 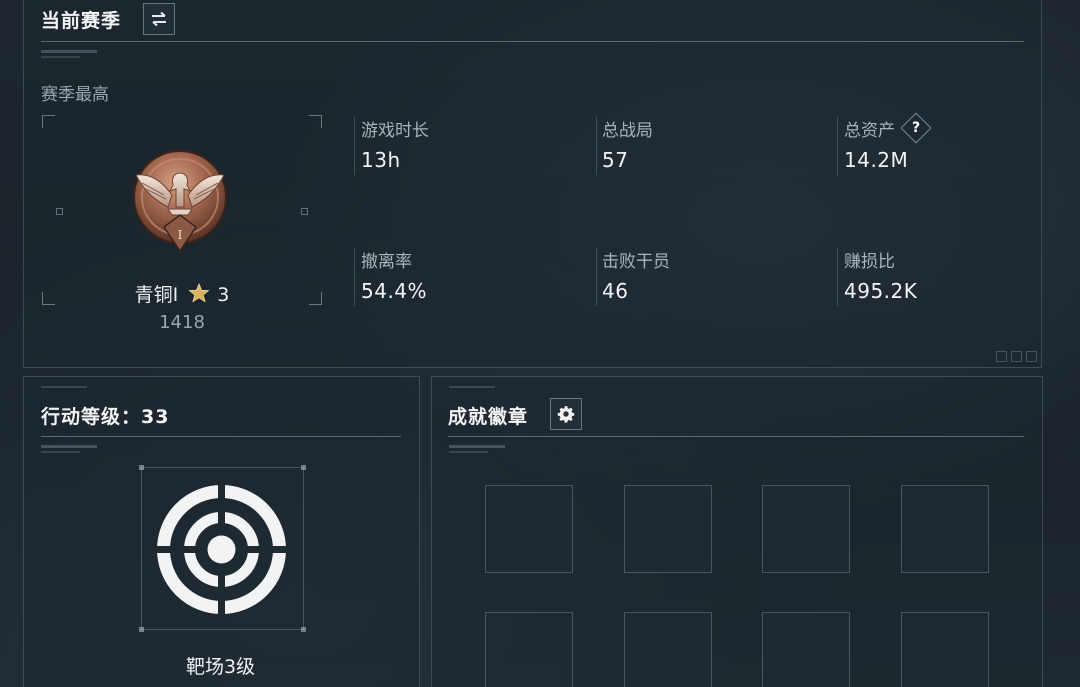 What do you see at coordinates (64, 387) in the screenshot?
I see `level-panel-tag` at bounding box center [64, 387].